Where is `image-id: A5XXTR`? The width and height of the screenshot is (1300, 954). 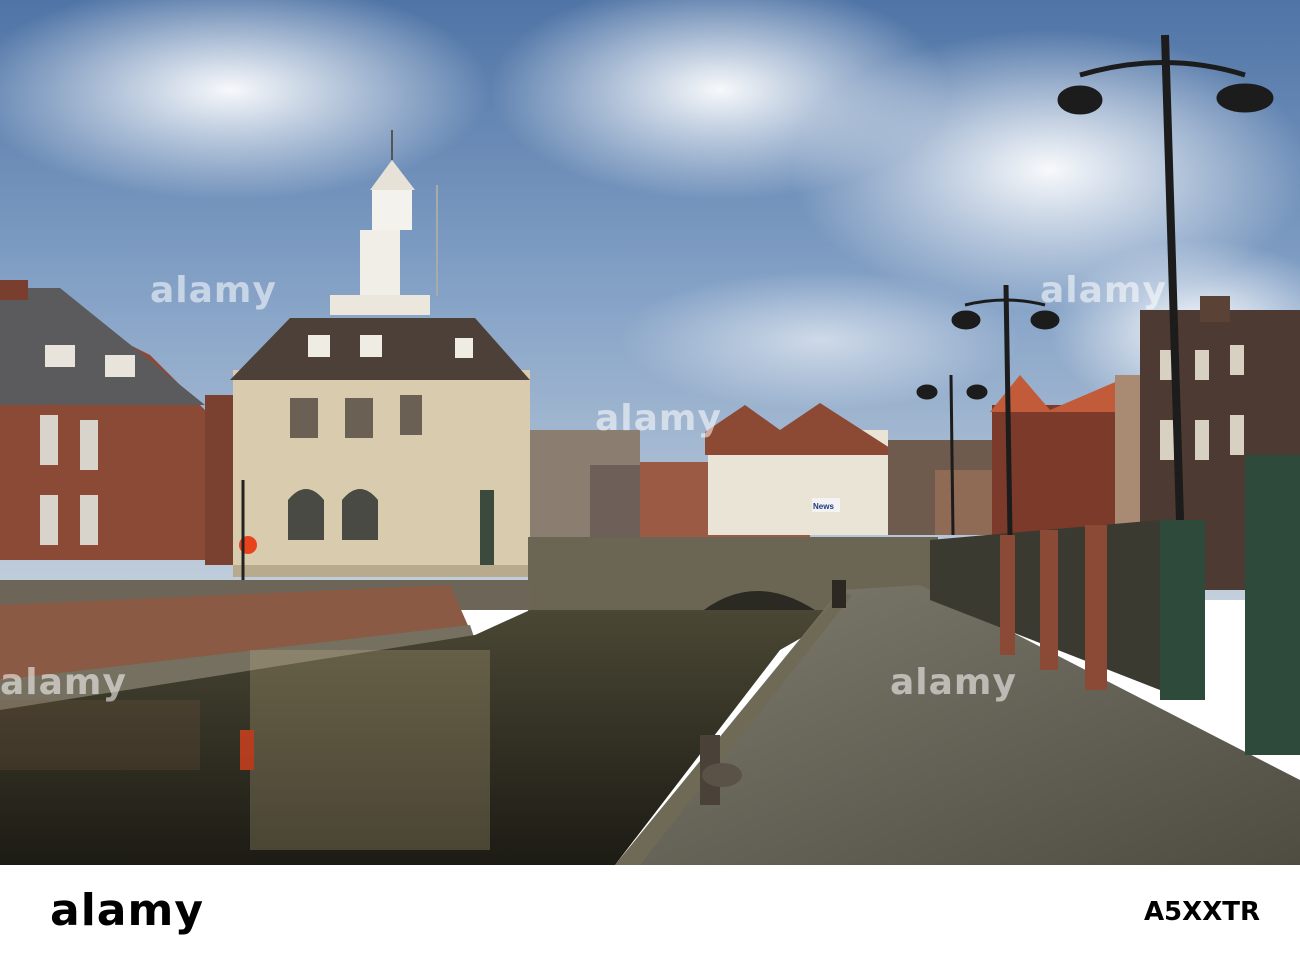 image-id: A5XXTR is located at coordinates (1201, 912).